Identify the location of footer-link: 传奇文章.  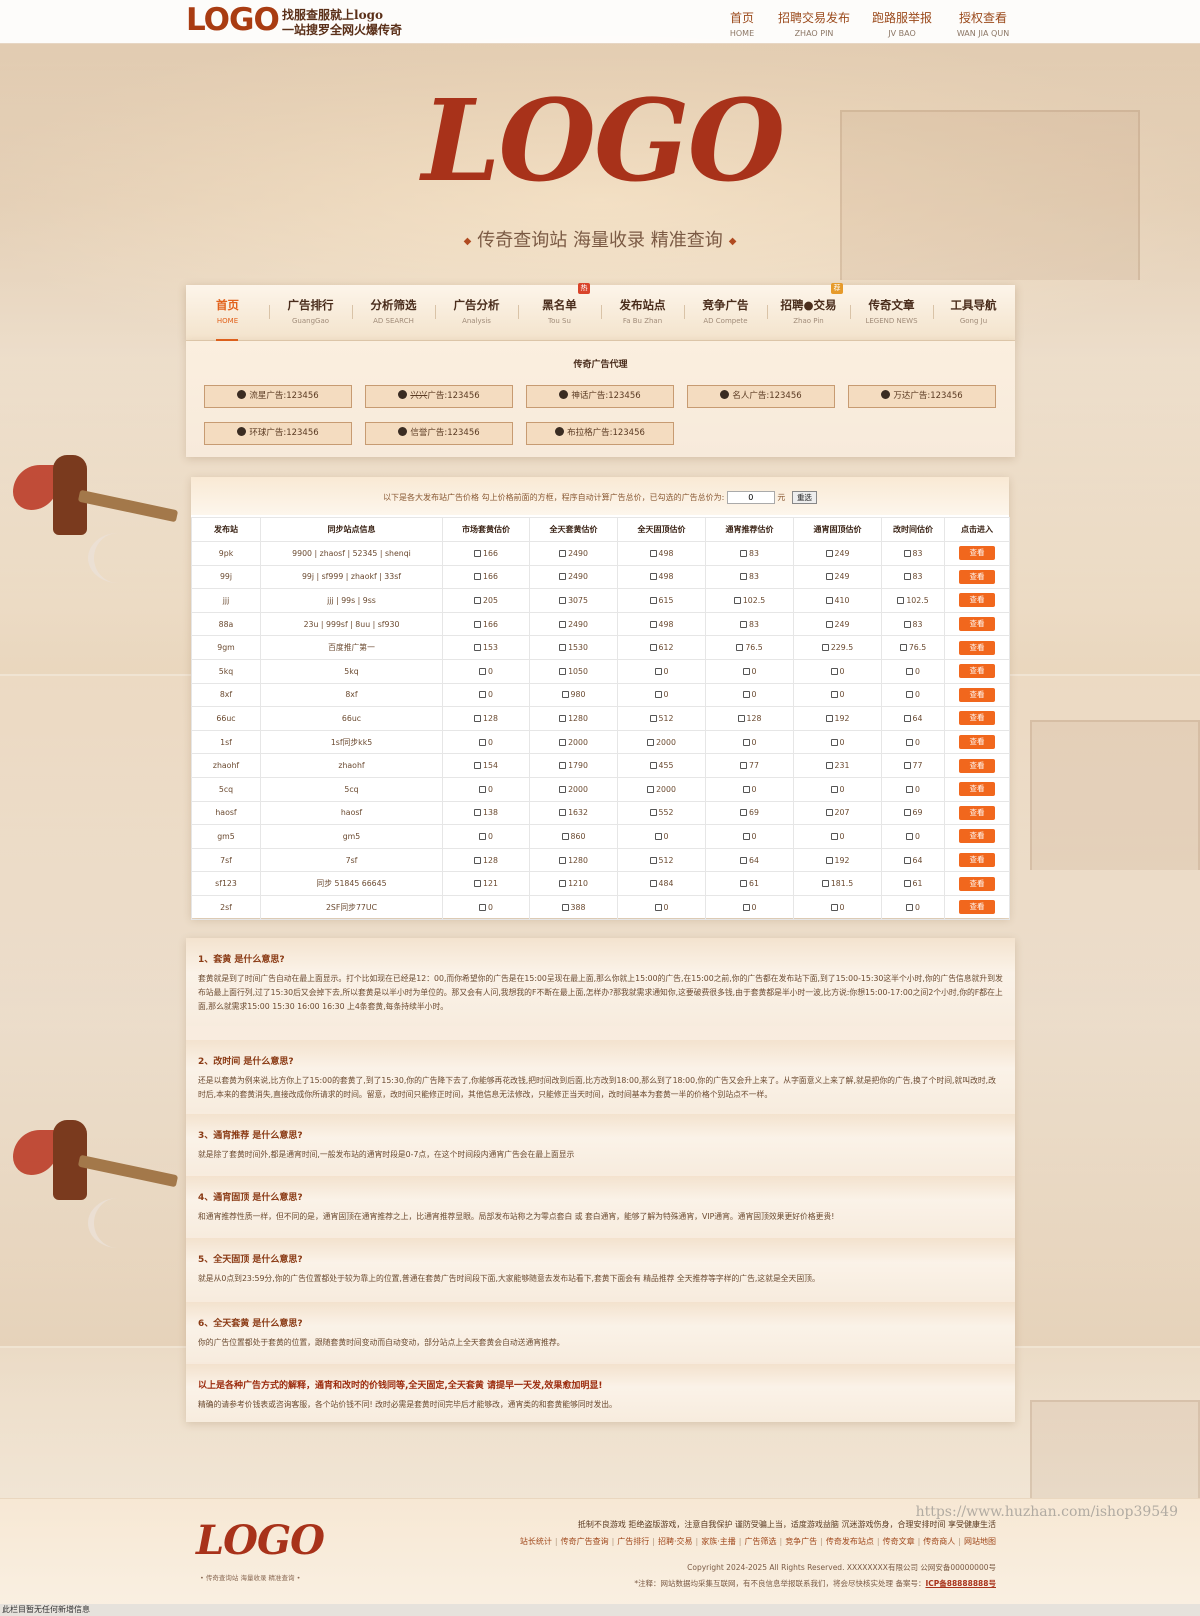
(899, 1541).